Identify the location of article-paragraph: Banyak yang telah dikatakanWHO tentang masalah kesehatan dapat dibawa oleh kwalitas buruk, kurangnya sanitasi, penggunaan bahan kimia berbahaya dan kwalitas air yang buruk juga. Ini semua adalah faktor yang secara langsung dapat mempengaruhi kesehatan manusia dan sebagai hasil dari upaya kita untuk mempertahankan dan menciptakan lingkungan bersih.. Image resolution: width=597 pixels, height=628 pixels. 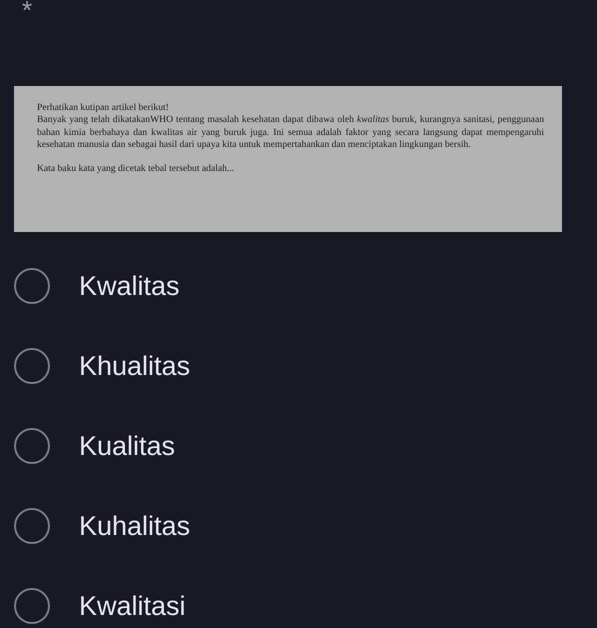
(290, 133).